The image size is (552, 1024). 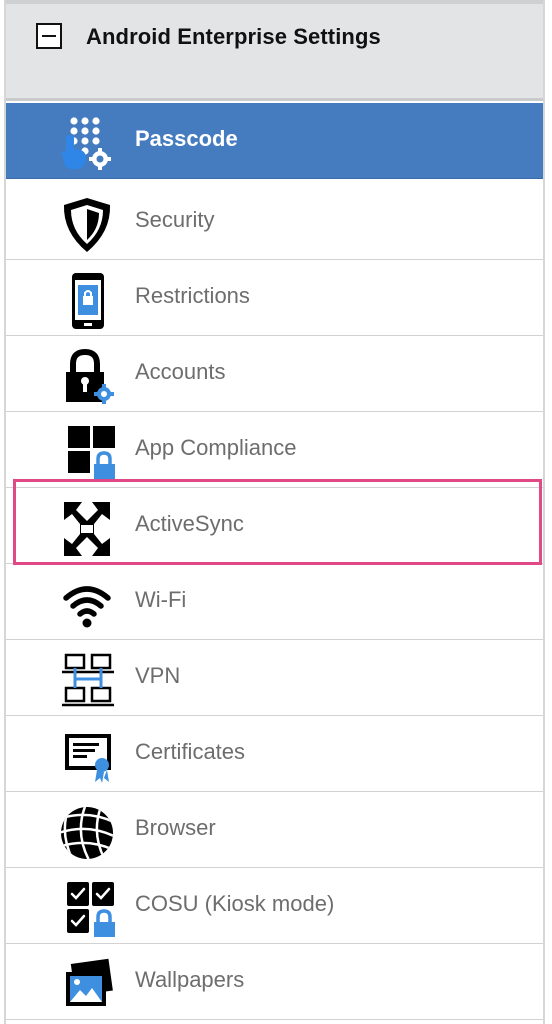 I want to click on menu-item-activesync: ActiveSync, so click(x=274, y=526).